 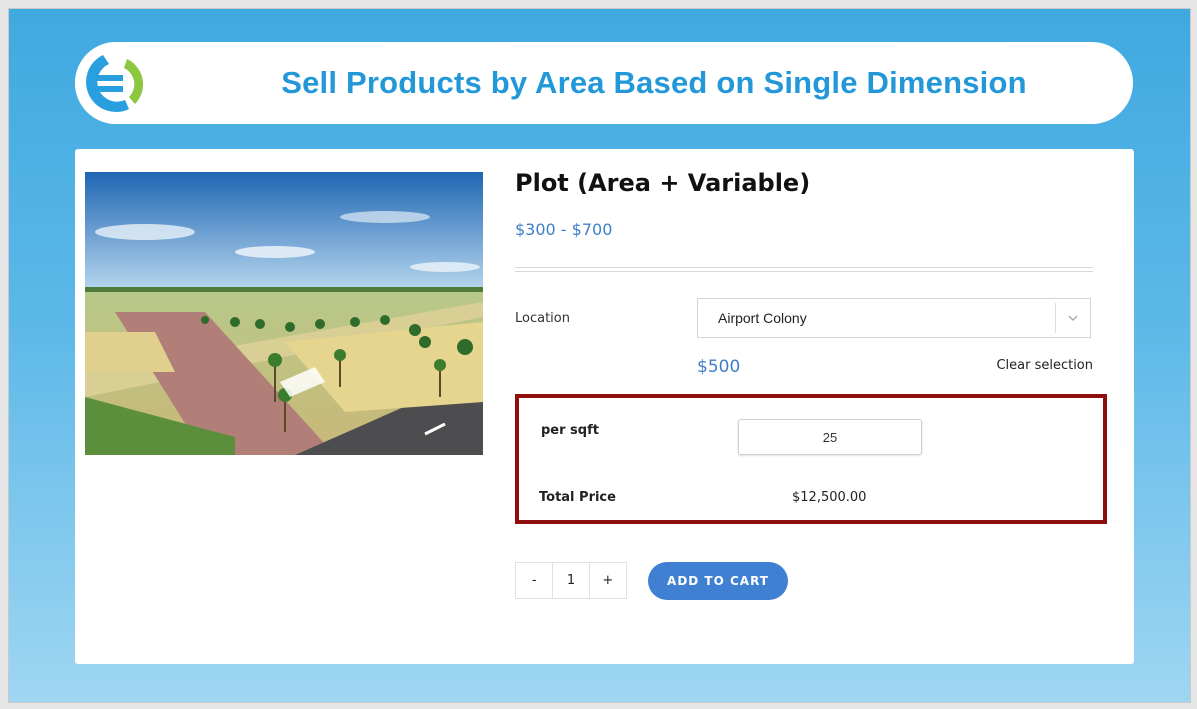 What do you see at coordinates (811, 459) in the screenshot?
I see `area-calculator-box: per sqft Total Price $12,500.00` at bounding box center [811, 459].